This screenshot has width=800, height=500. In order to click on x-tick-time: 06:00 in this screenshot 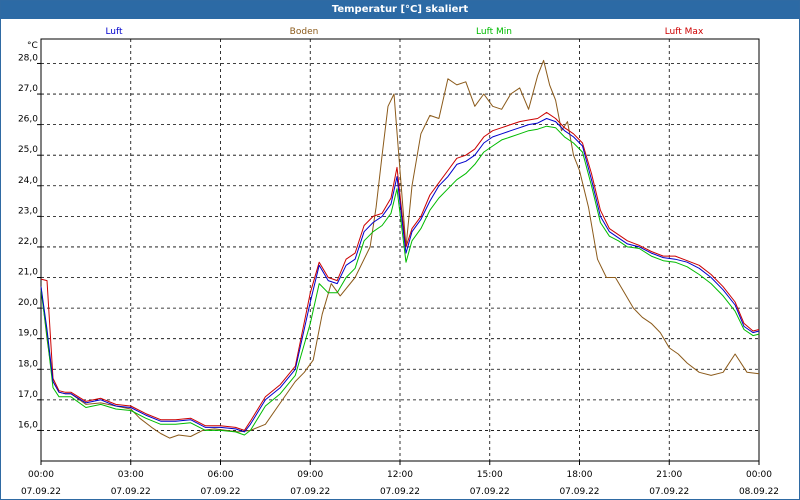, I will do `click(221, 475)`.